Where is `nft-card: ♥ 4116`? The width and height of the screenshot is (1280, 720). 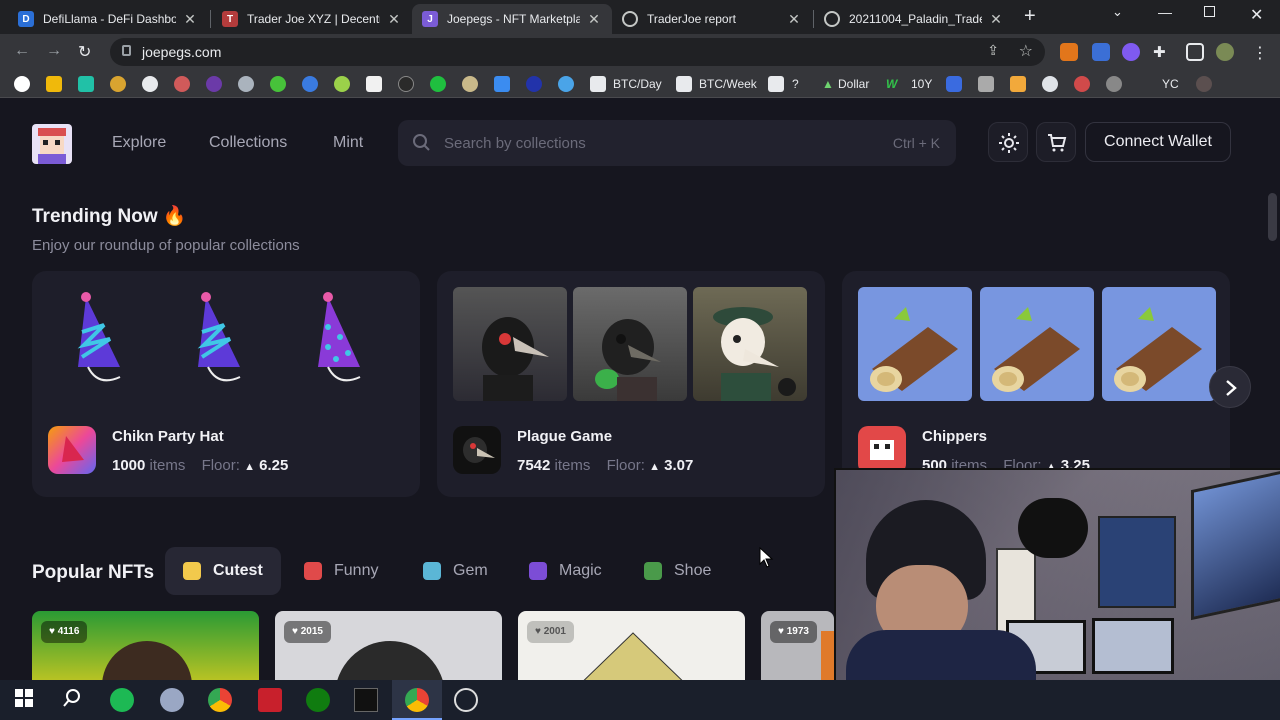
nft-card: ♥ 4116 is located at coordinates (145, 645).